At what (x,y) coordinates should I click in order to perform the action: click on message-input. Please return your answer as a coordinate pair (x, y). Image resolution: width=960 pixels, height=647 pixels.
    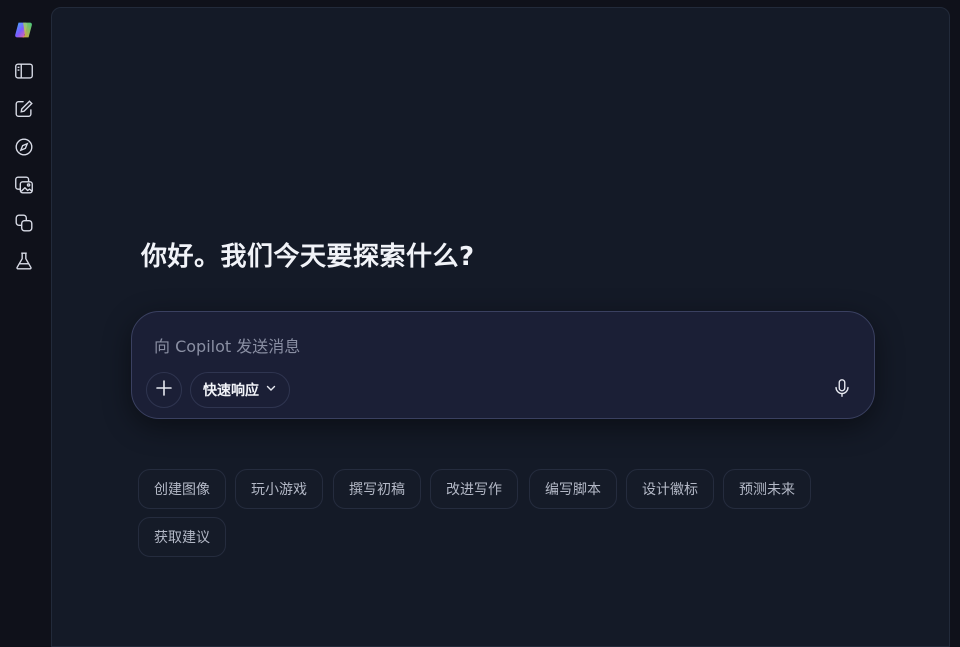
    Looking at the image, I should click on (494, 346).